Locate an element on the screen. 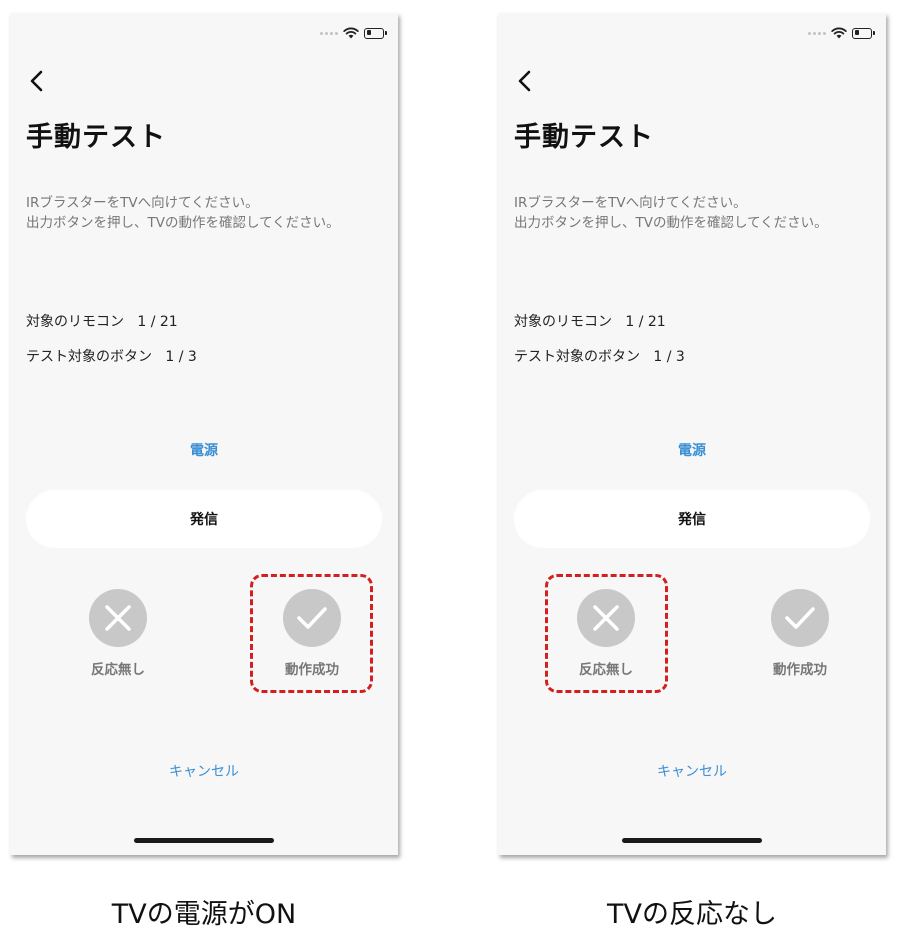 This screenshot has width=899, height=951. success-button: 動作成功 is located at coordinates (800, 637).